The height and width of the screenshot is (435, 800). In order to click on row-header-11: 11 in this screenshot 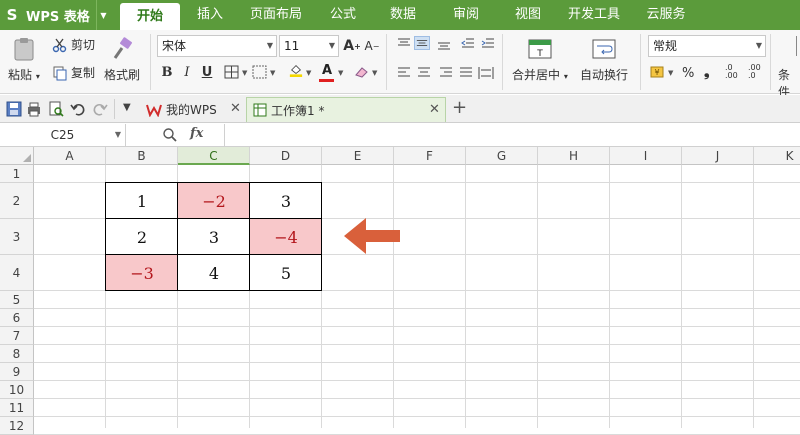, I will do `click(17, 408)`.